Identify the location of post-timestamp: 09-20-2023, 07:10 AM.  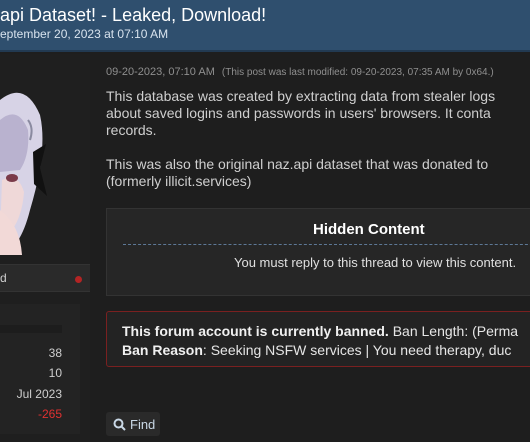
(160, 72).